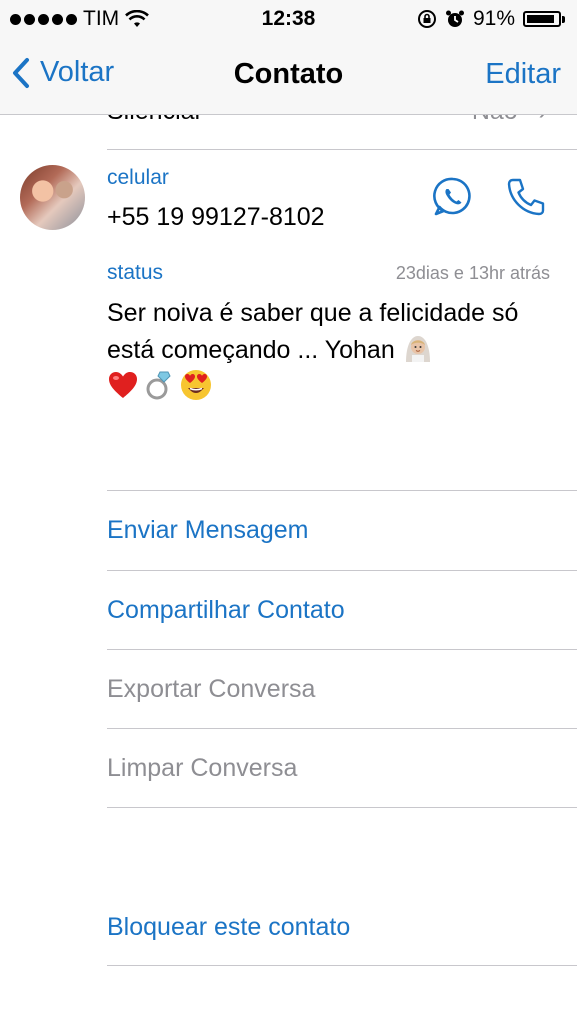  Describe the element at coordinates (526, 197) in the screenshot. I see `phone-call-icon` at that location.